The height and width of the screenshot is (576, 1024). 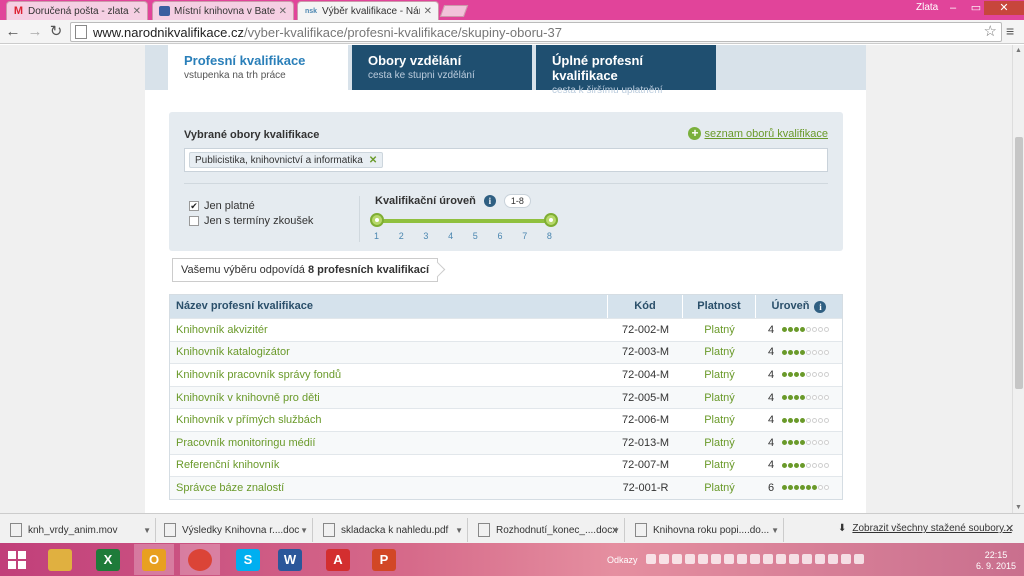 I want to click on scroll-up-icon: ▲, so click(x=1018, y=50).